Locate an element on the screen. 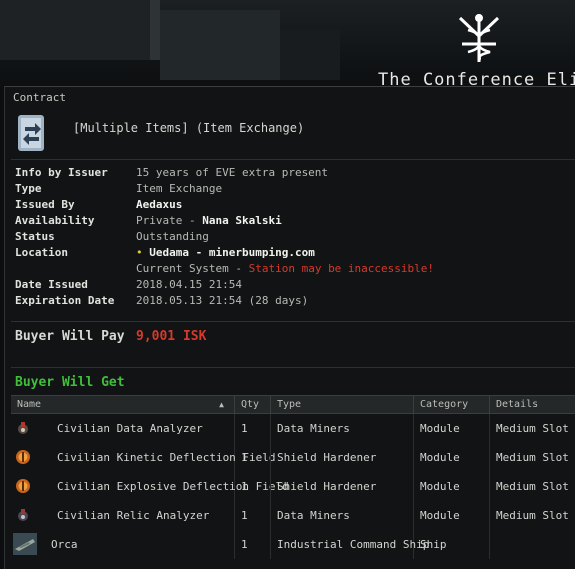 The width and height of the screenshot is (575, 569). contract-scroll-icon is located at coordinates (31, 133).